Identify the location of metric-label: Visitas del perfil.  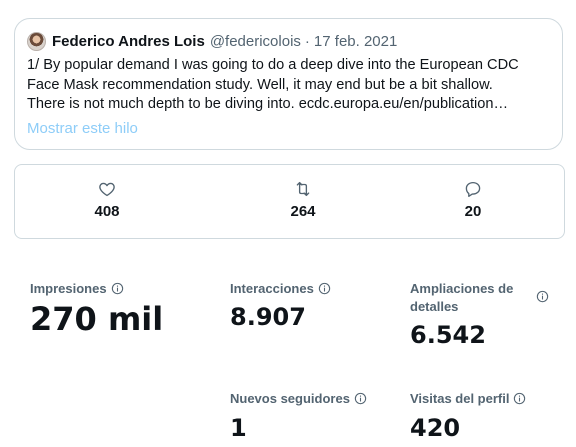
(460, 398).